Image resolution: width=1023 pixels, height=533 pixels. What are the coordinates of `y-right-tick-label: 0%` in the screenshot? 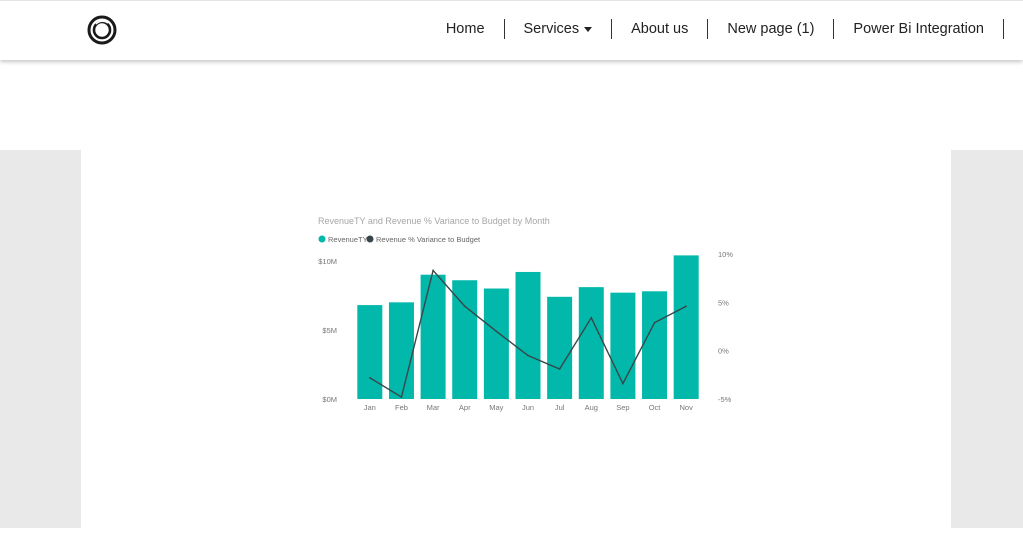 It's located at (723, 351).